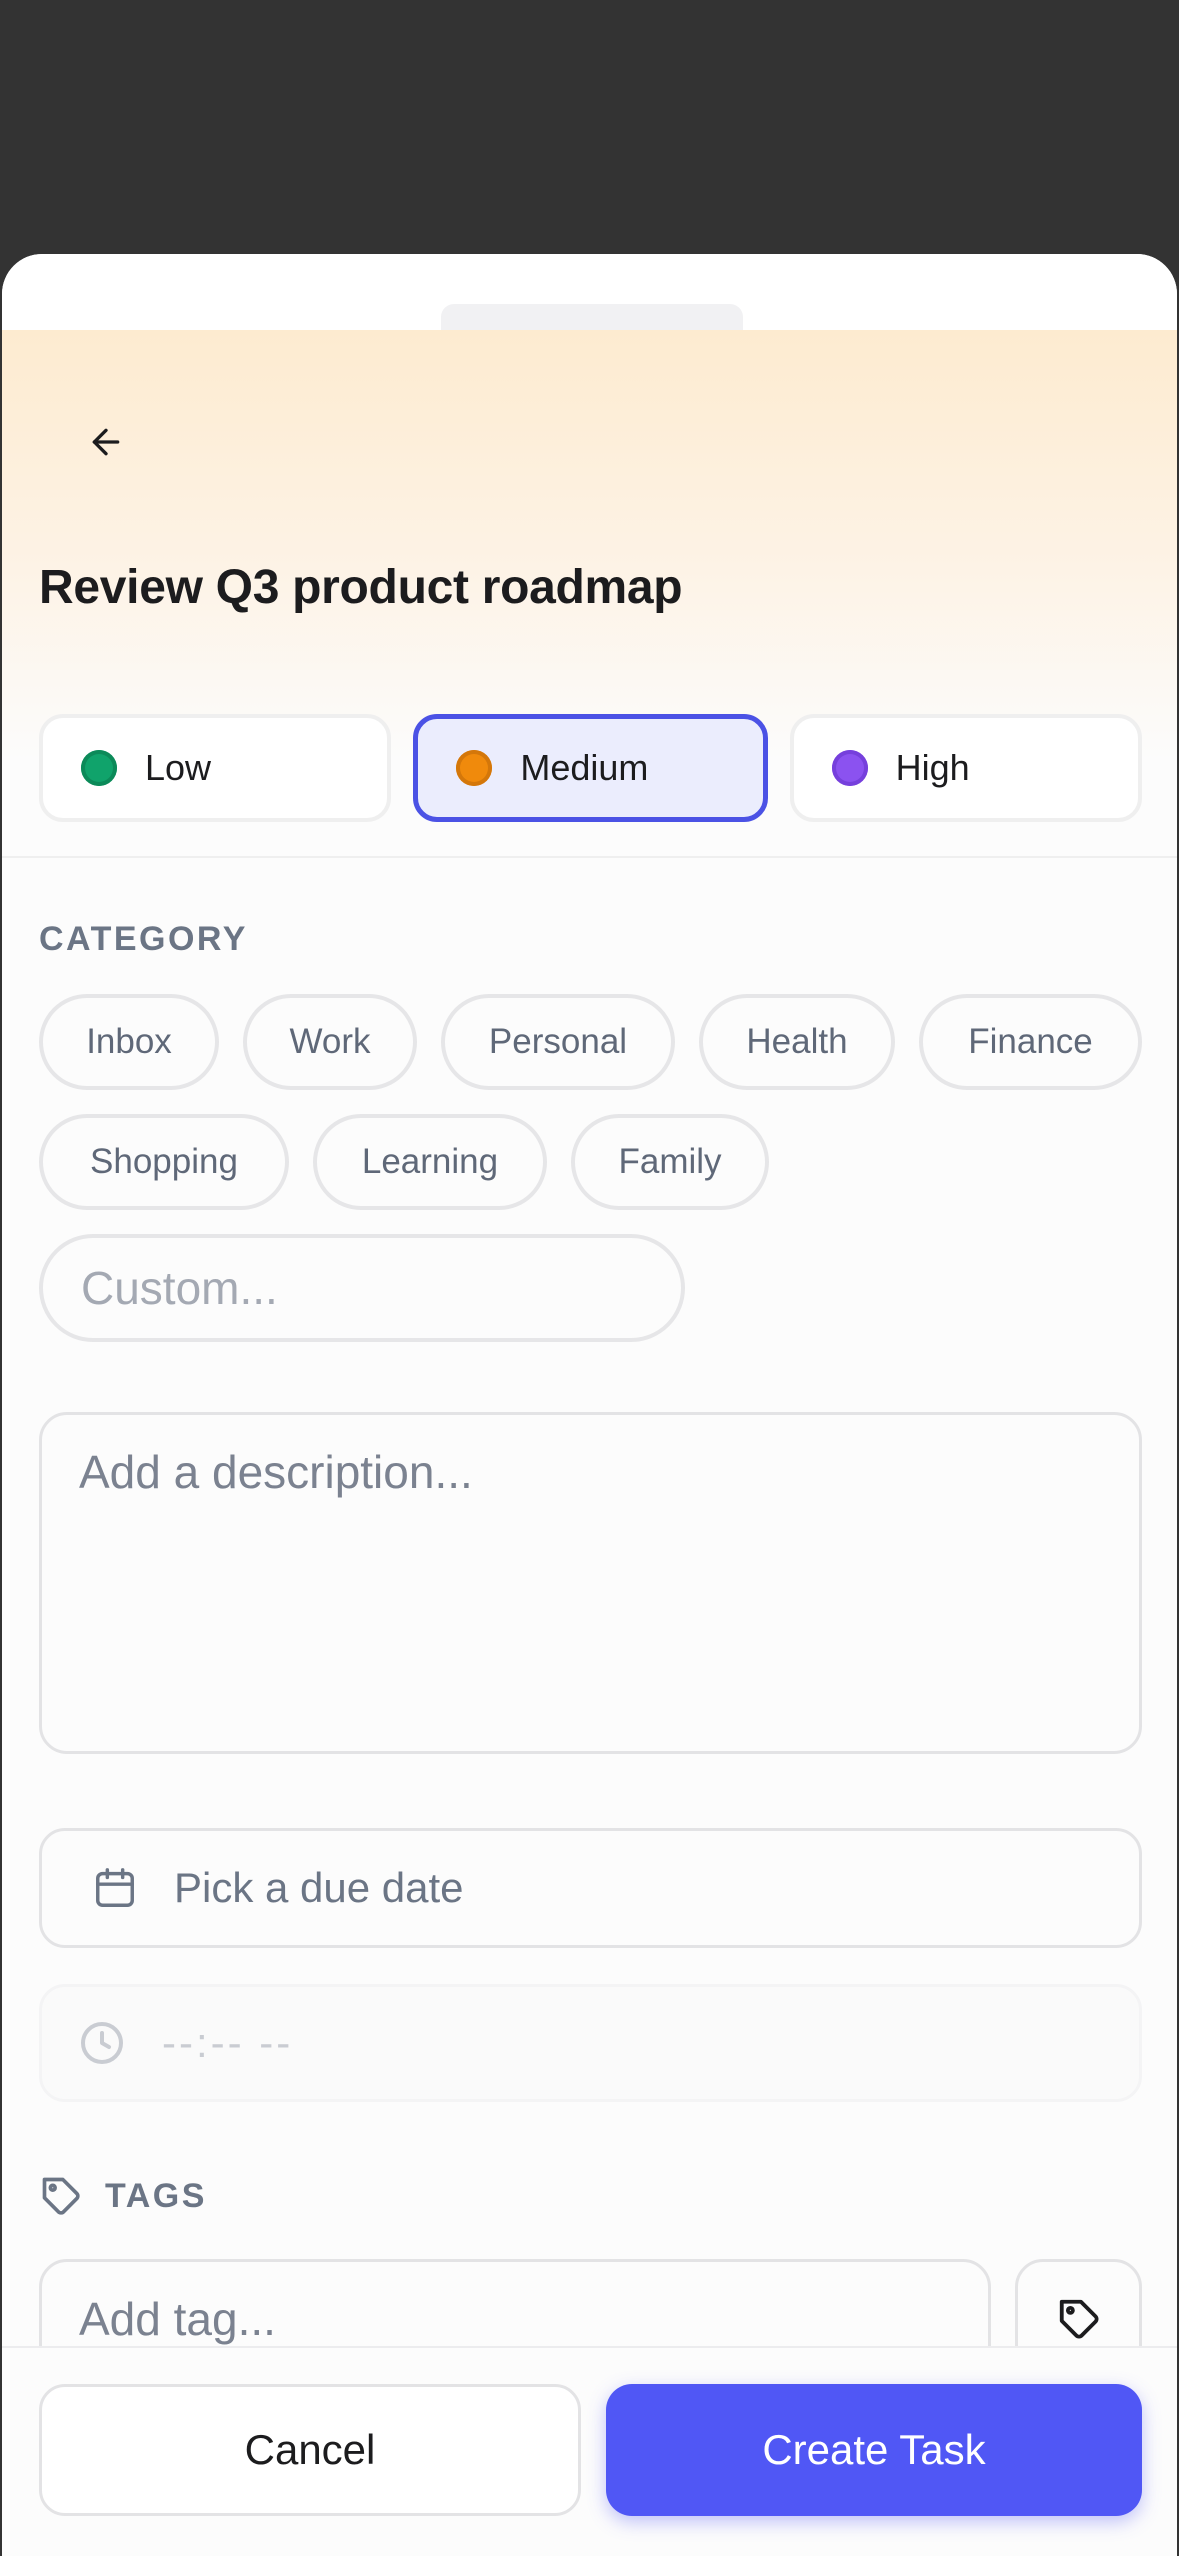 This screenshot has width=1179, height=2556. What do you see at coordinates (590, 2043) in the screenshot?
I see `due-time-field: --:-- --` at bounding box center [590, 2043].